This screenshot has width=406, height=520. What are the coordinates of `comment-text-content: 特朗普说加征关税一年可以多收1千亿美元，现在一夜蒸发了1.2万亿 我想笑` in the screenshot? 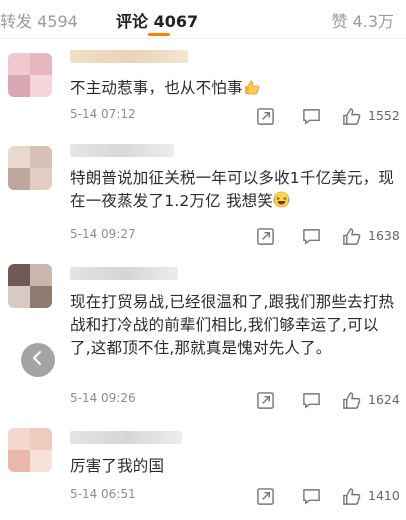 It's located at (232, 189).